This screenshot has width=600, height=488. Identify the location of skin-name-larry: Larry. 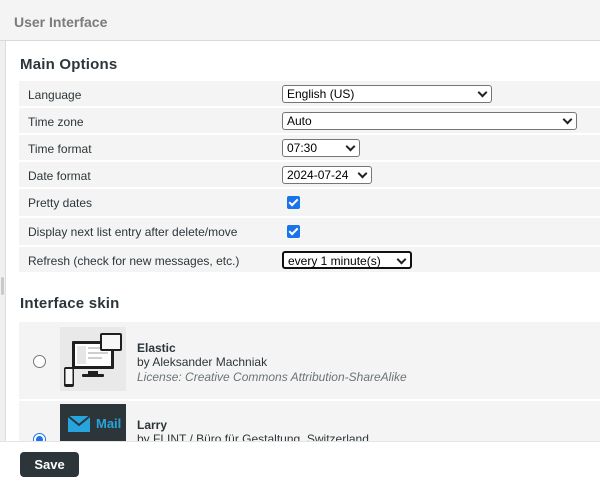
(152, 425).